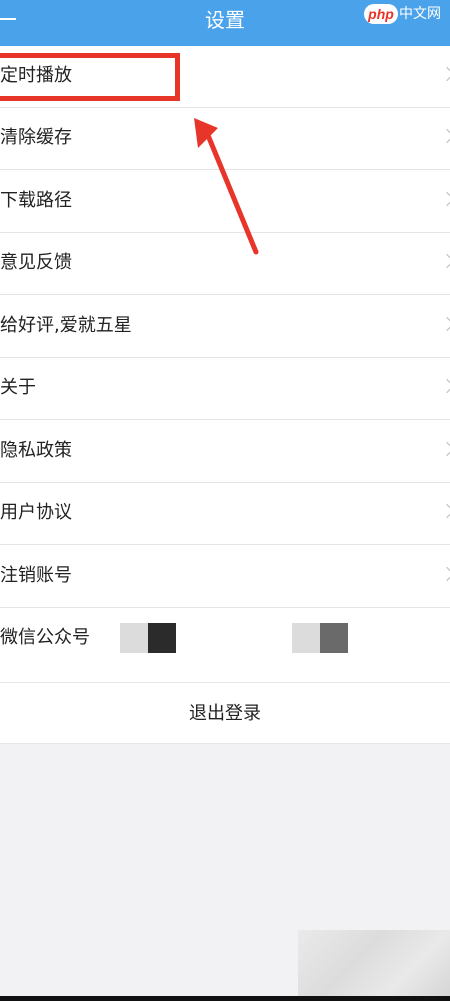 The image size is (450, 1001). What do you see at coordinates (36, 450) in the screenshot?
I see `settings-item-label: 隐私政策` at bounding box center [36, 450].